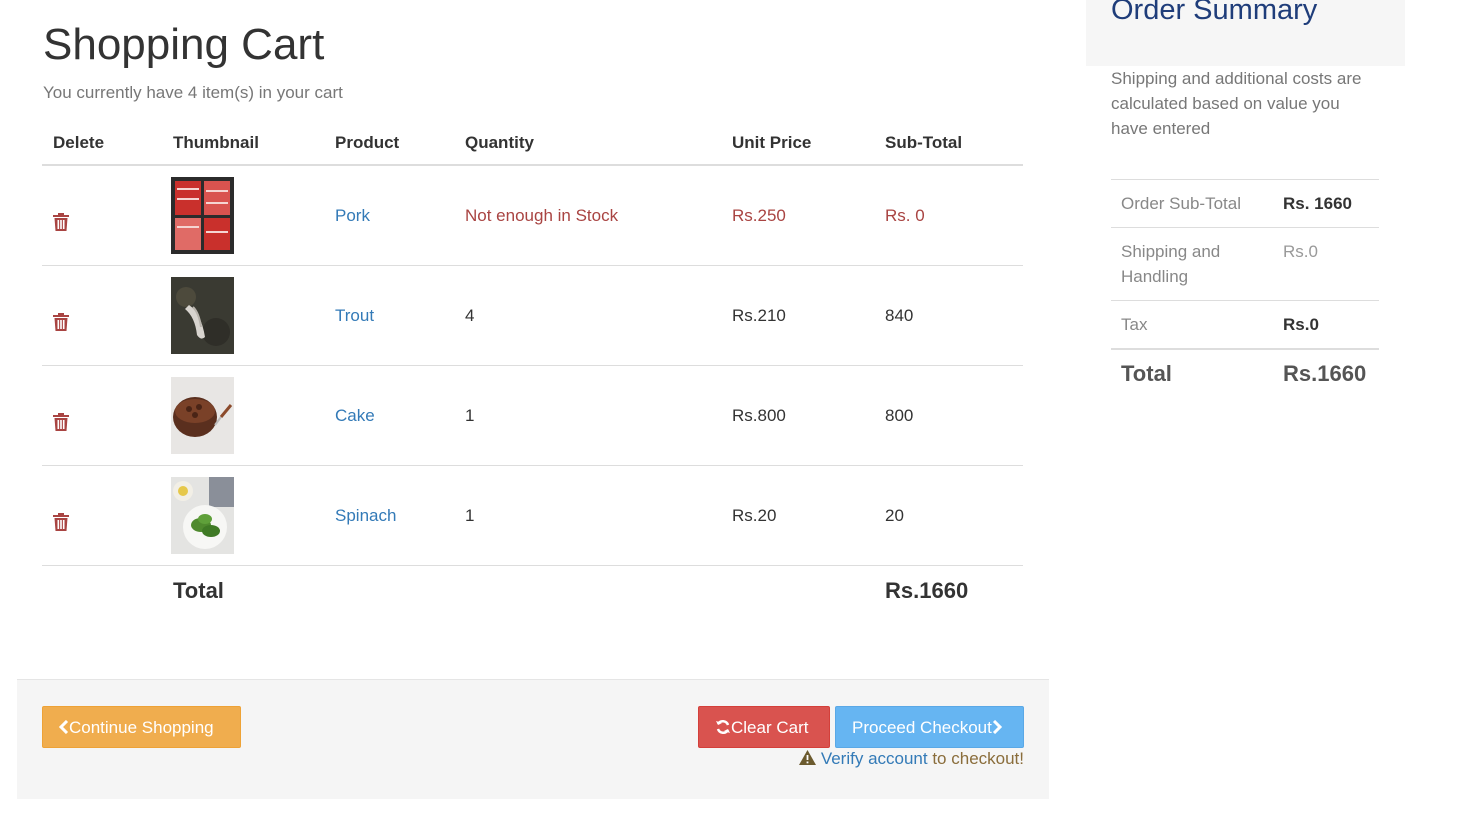 The image size is (1484, 828). I want to click on header-subtotal: Sub-Total, so click(948, 144).